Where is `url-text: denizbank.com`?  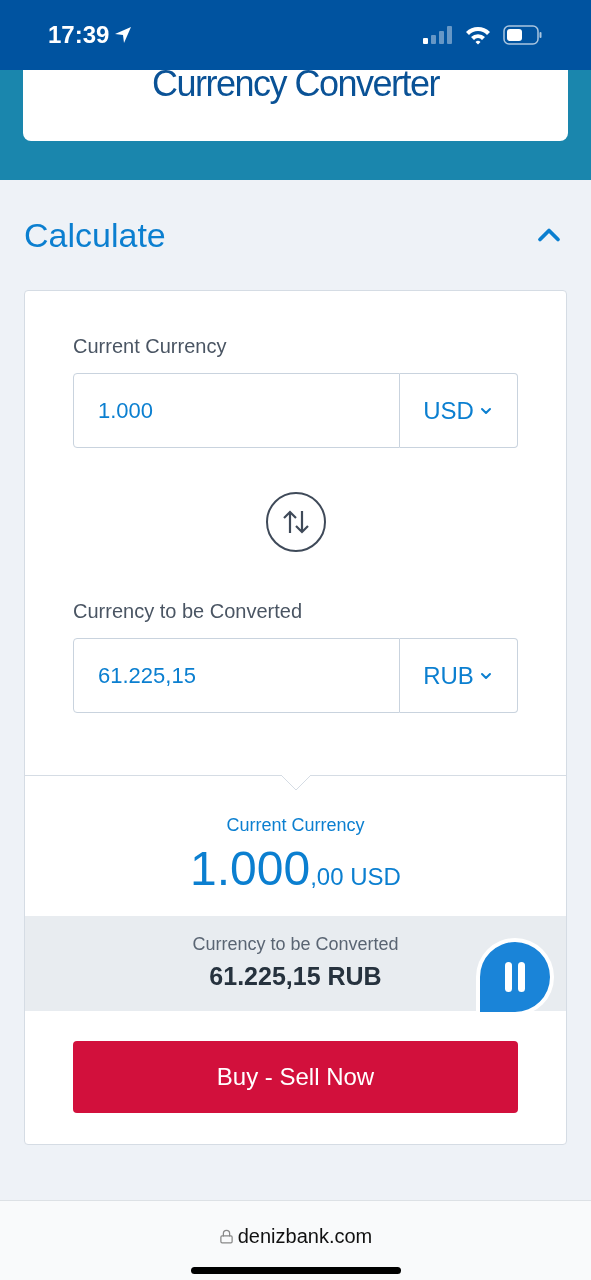
url-text: denizbank.com is located at coordinates (305, 1236).